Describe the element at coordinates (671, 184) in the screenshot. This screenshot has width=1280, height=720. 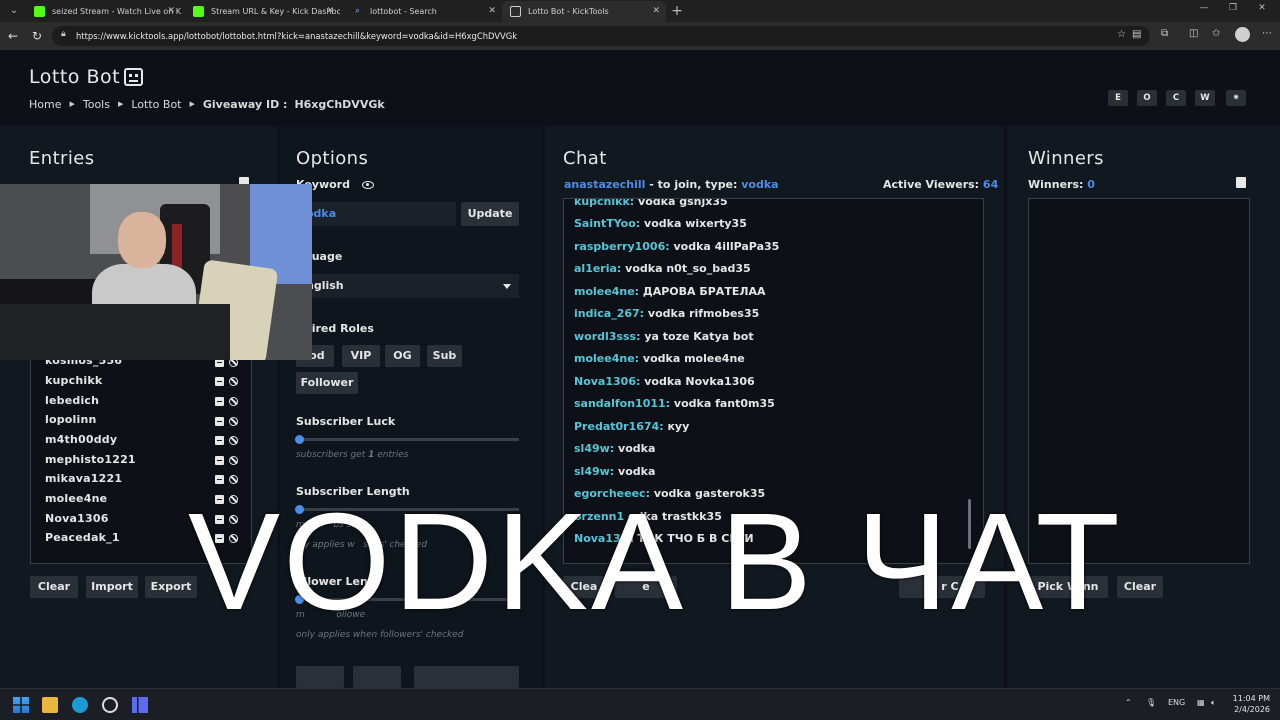
I see `chat-join-info: anastazechill - to join, type: vodka` at that location.